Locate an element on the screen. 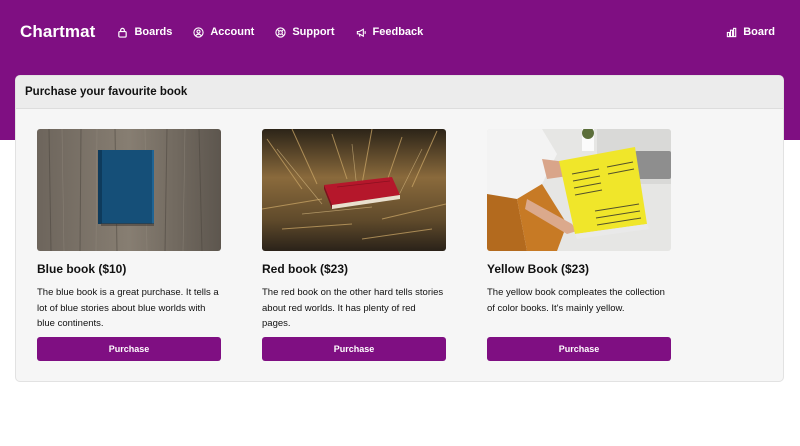 Image resolution: width=800 pixels, height=446 pixels. megaphone-icon is located at coordinates (361, 32).